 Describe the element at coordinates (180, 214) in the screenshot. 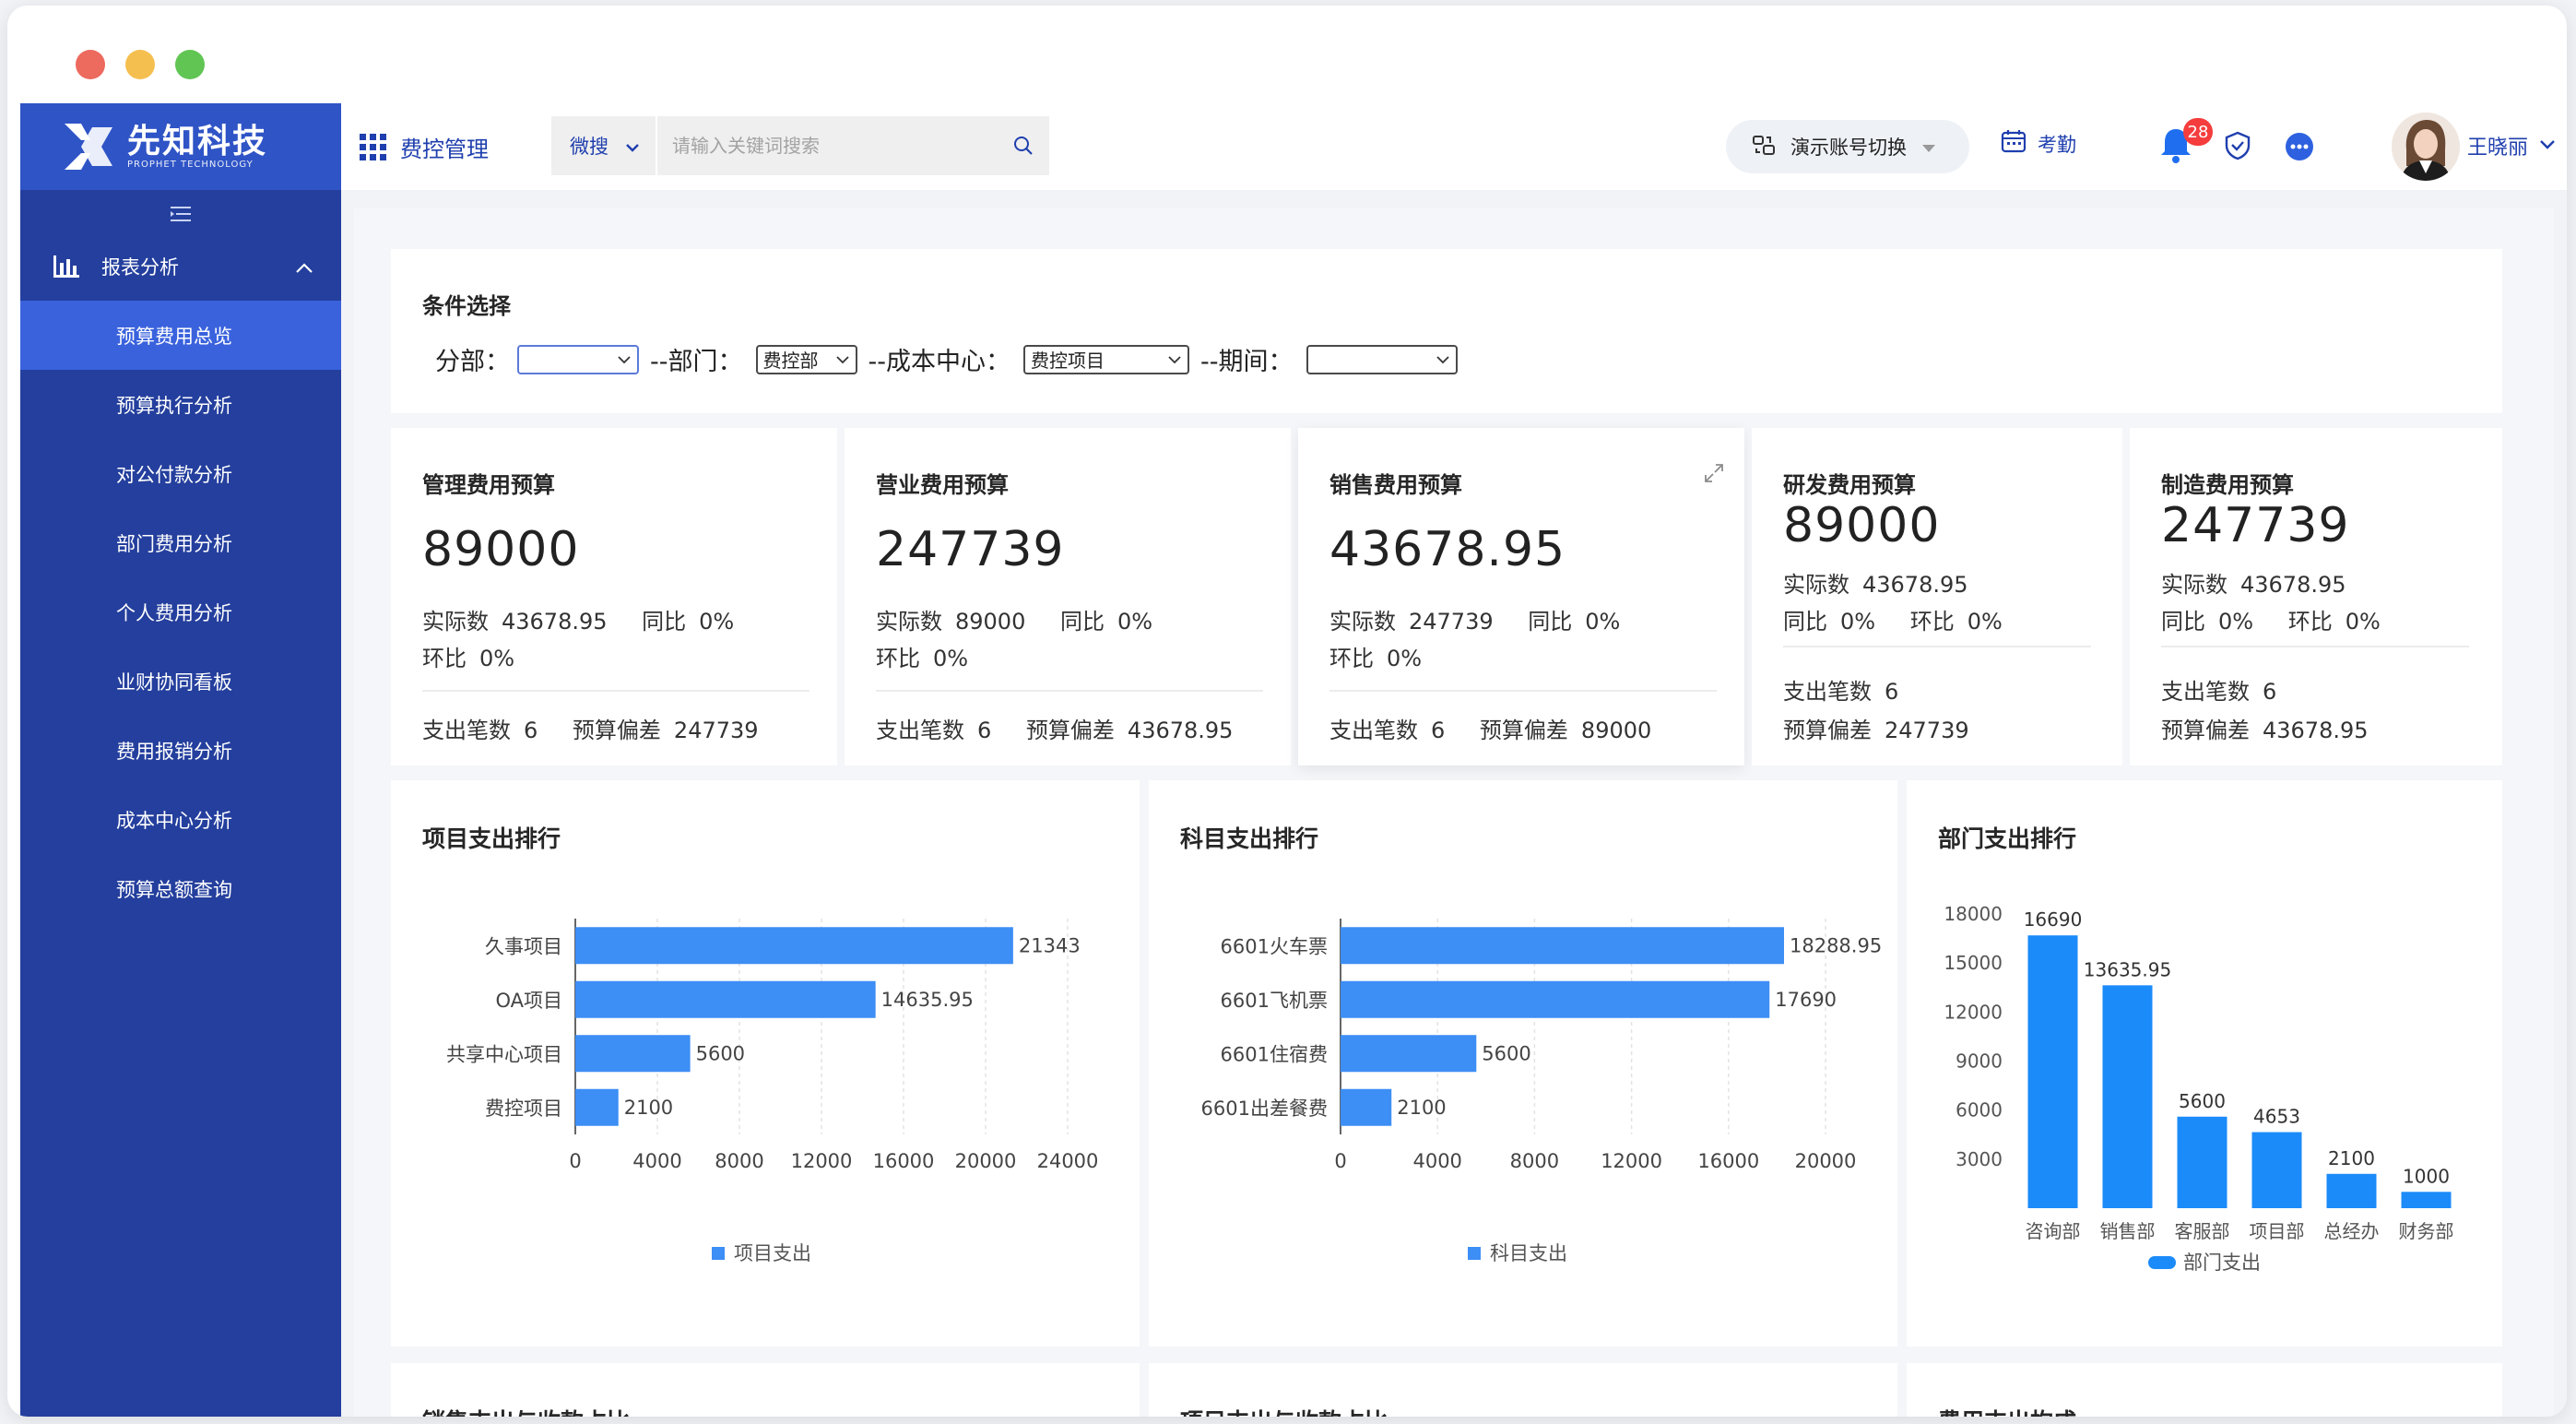

I see `collapse-menu-icon` at that location.